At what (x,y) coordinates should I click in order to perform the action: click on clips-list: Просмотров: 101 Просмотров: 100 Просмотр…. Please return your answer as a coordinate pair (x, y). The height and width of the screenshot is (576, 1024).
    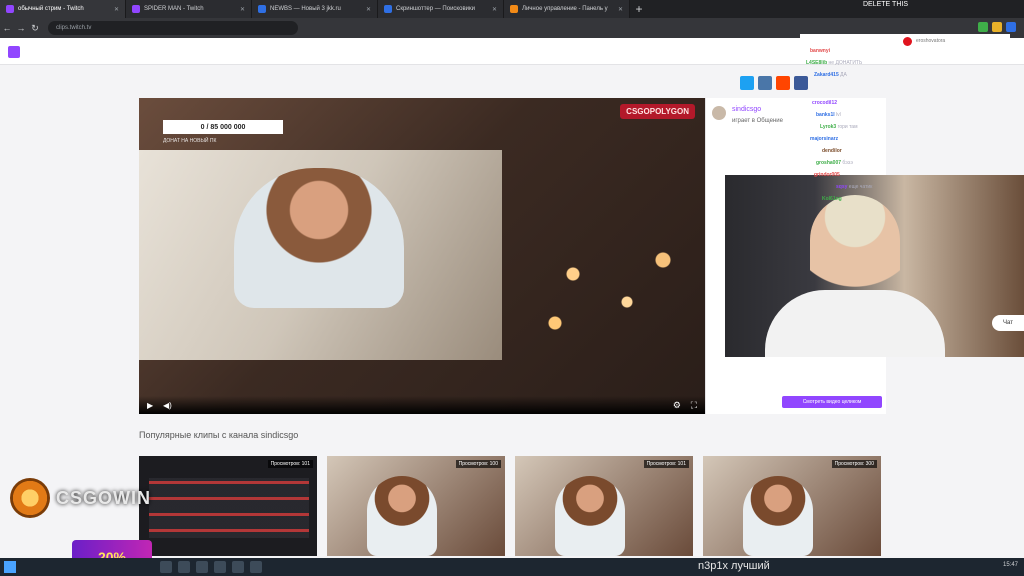
    Looking at the image, I should click on (510, 506).